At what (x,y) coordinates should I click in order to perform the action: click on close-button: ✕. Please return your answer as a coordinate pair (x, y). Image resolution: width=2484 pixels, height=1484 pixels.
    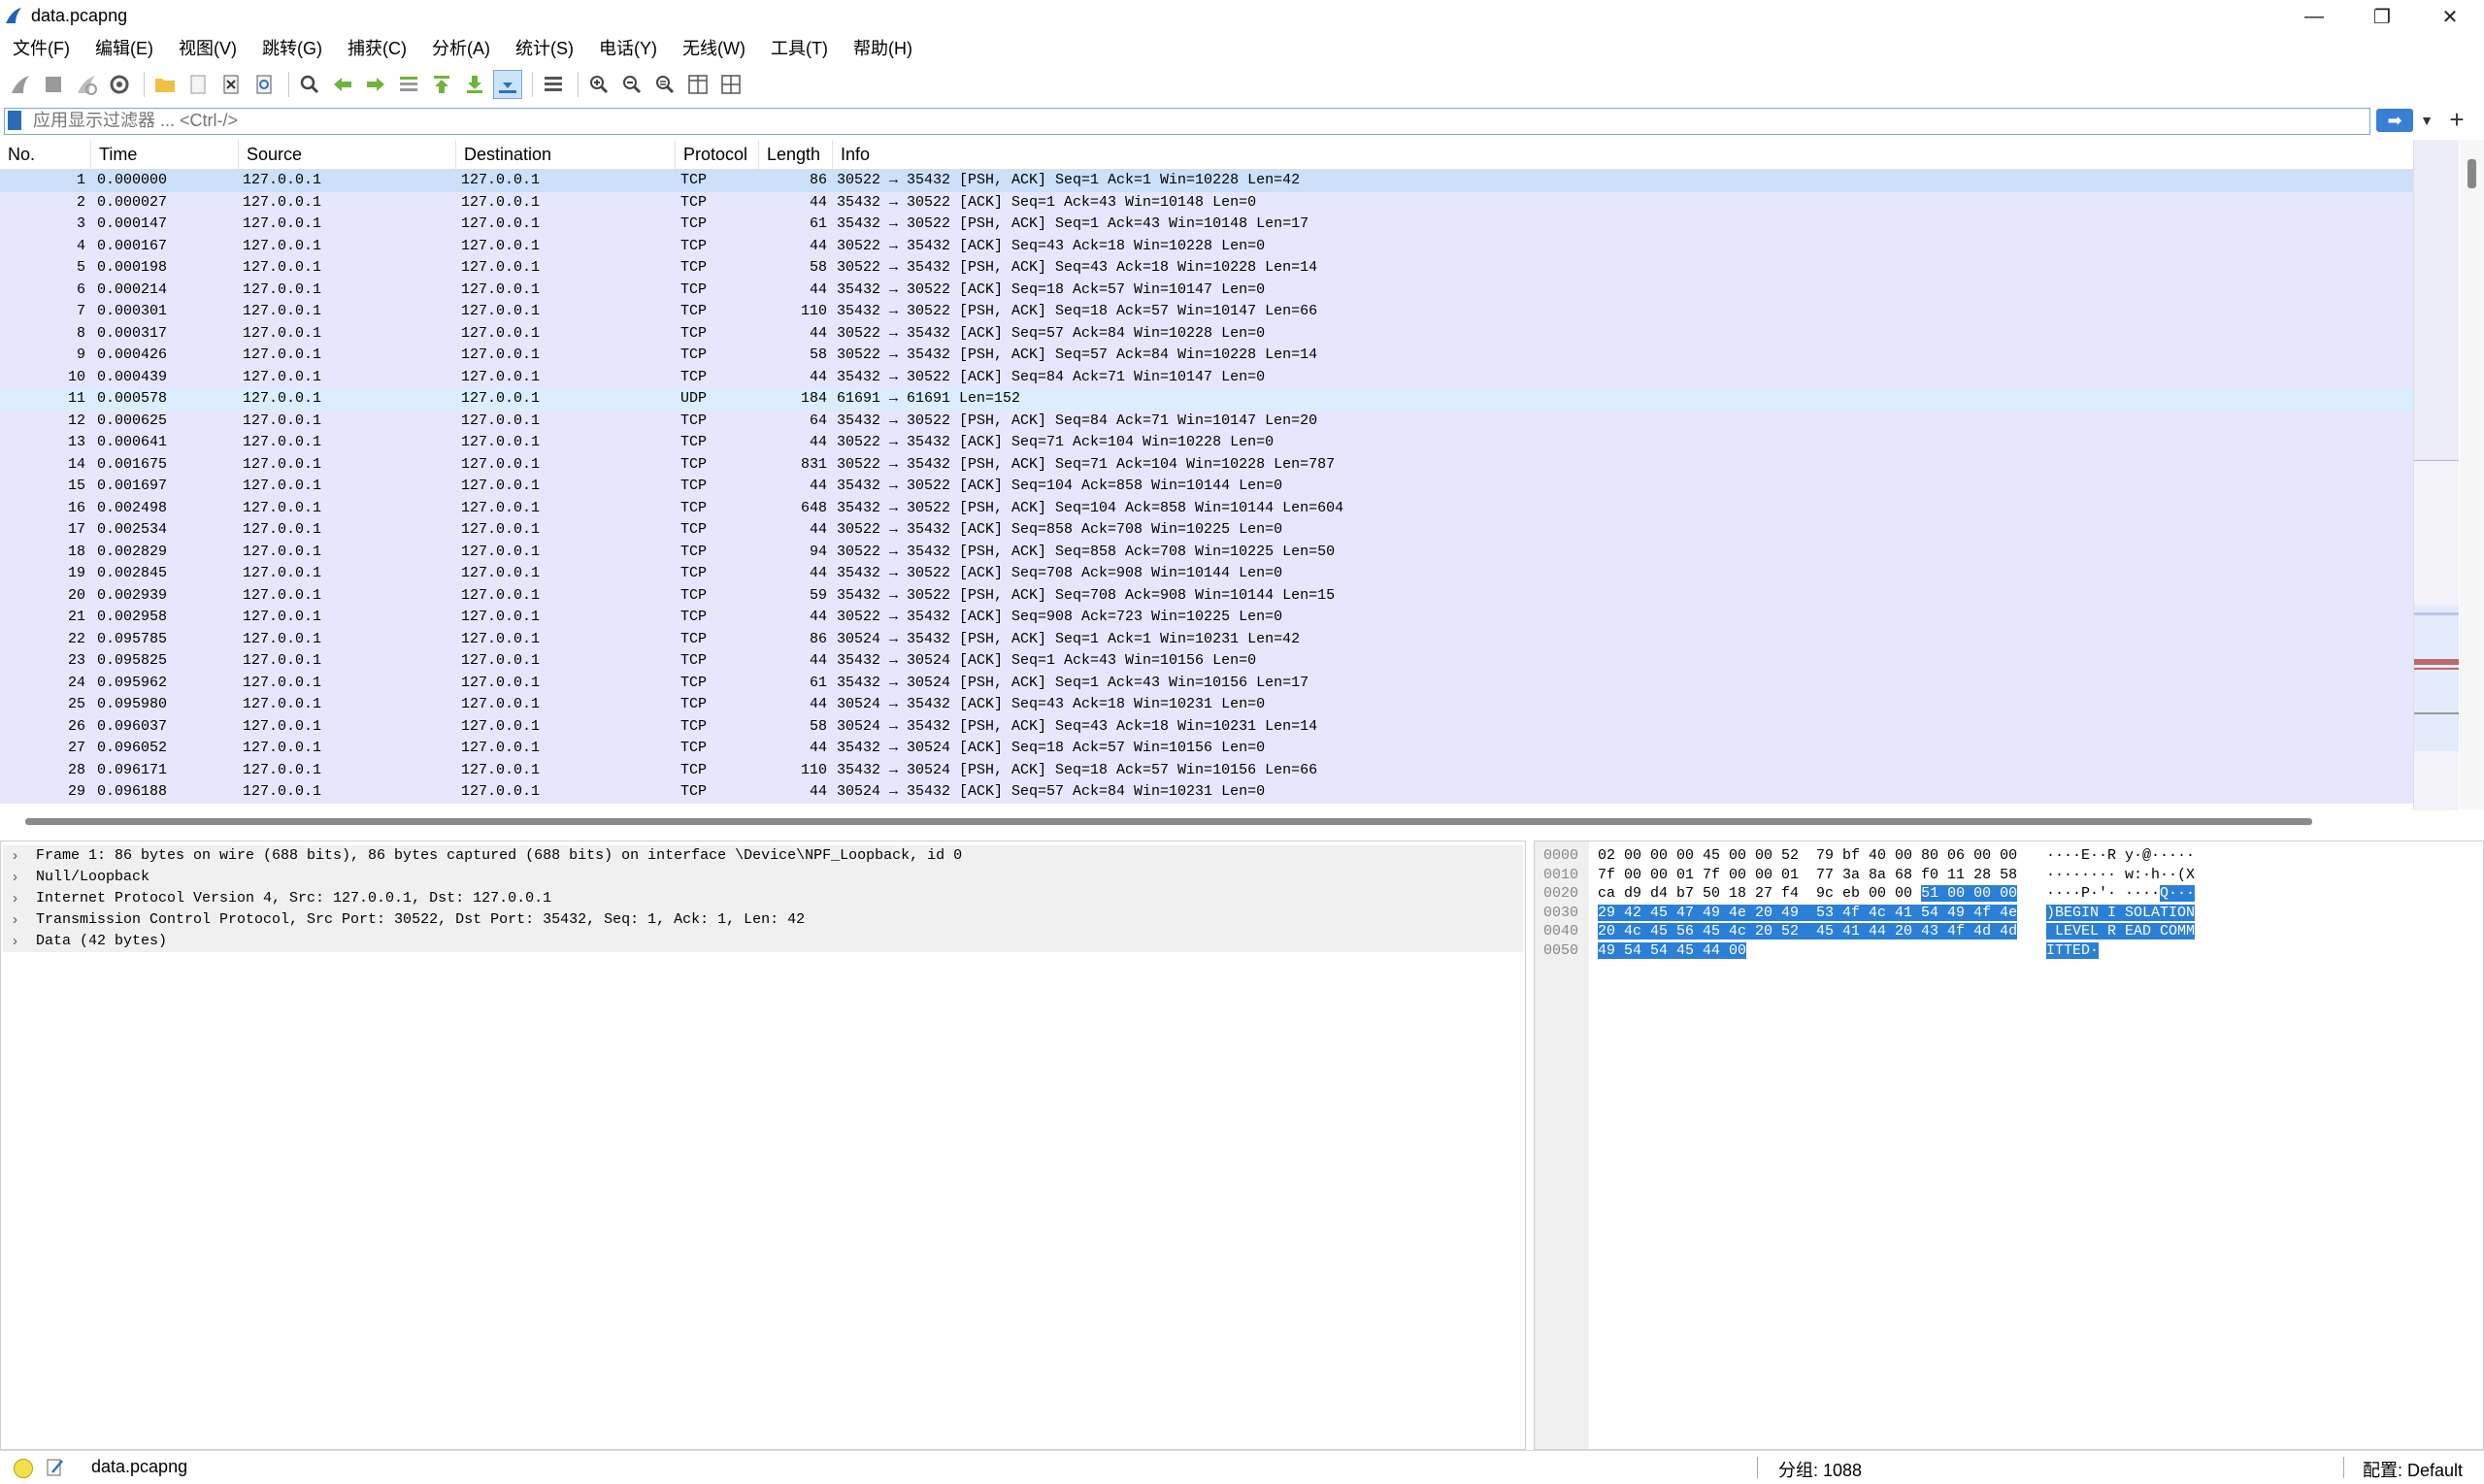
    Looking at the image, I should click on (2450, 16).